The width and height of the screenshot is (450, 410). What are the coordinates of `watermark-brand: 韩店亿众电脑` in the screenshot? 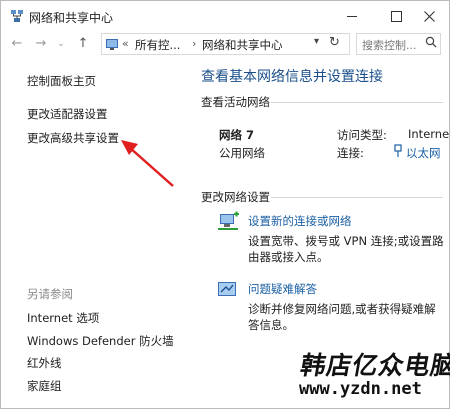 It's located at (374, 365).